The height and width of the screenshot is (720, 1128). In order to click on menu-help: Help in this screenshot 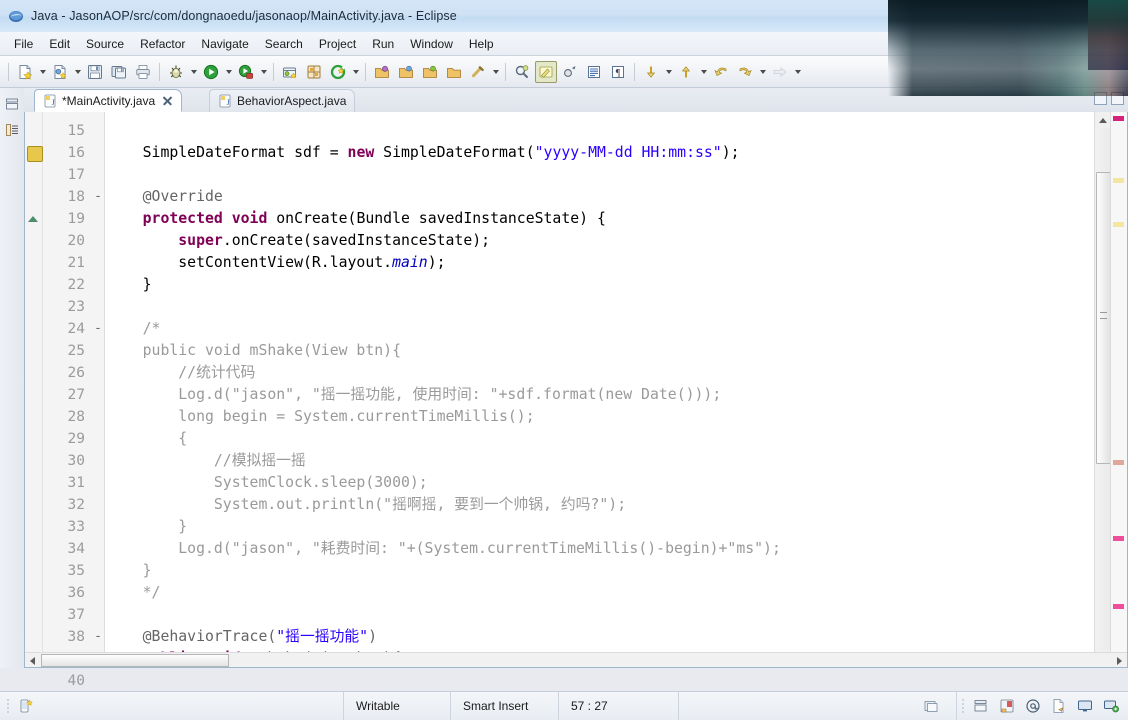, I will do `click(481, 44)`.